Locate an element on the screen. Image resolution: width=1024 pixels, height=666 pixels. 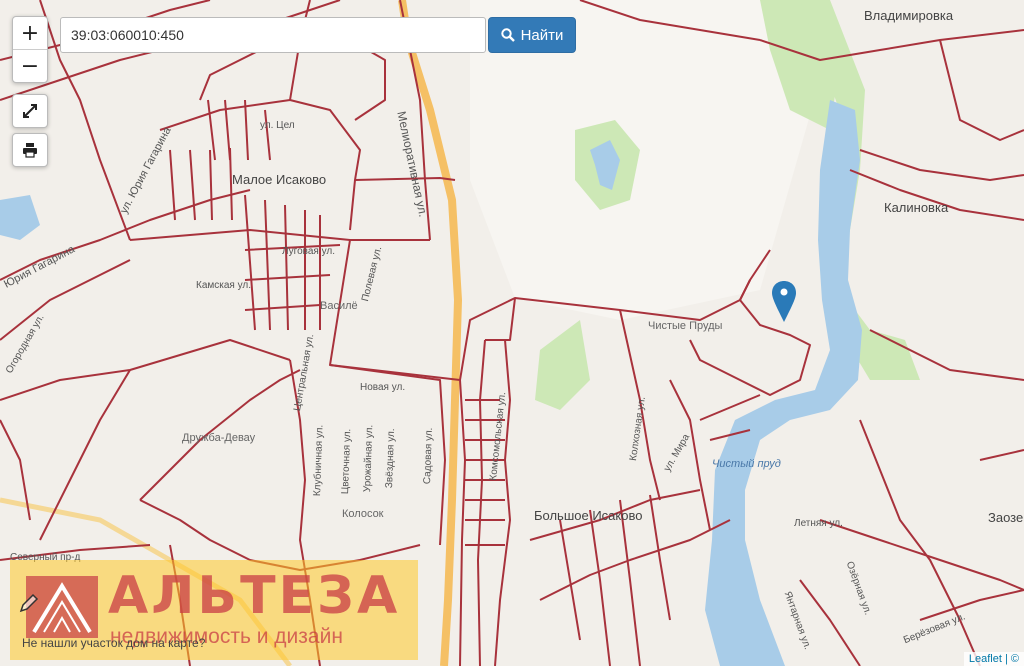
brand-name: АЛЬТЕЗА is located at coordinates (254, 596).